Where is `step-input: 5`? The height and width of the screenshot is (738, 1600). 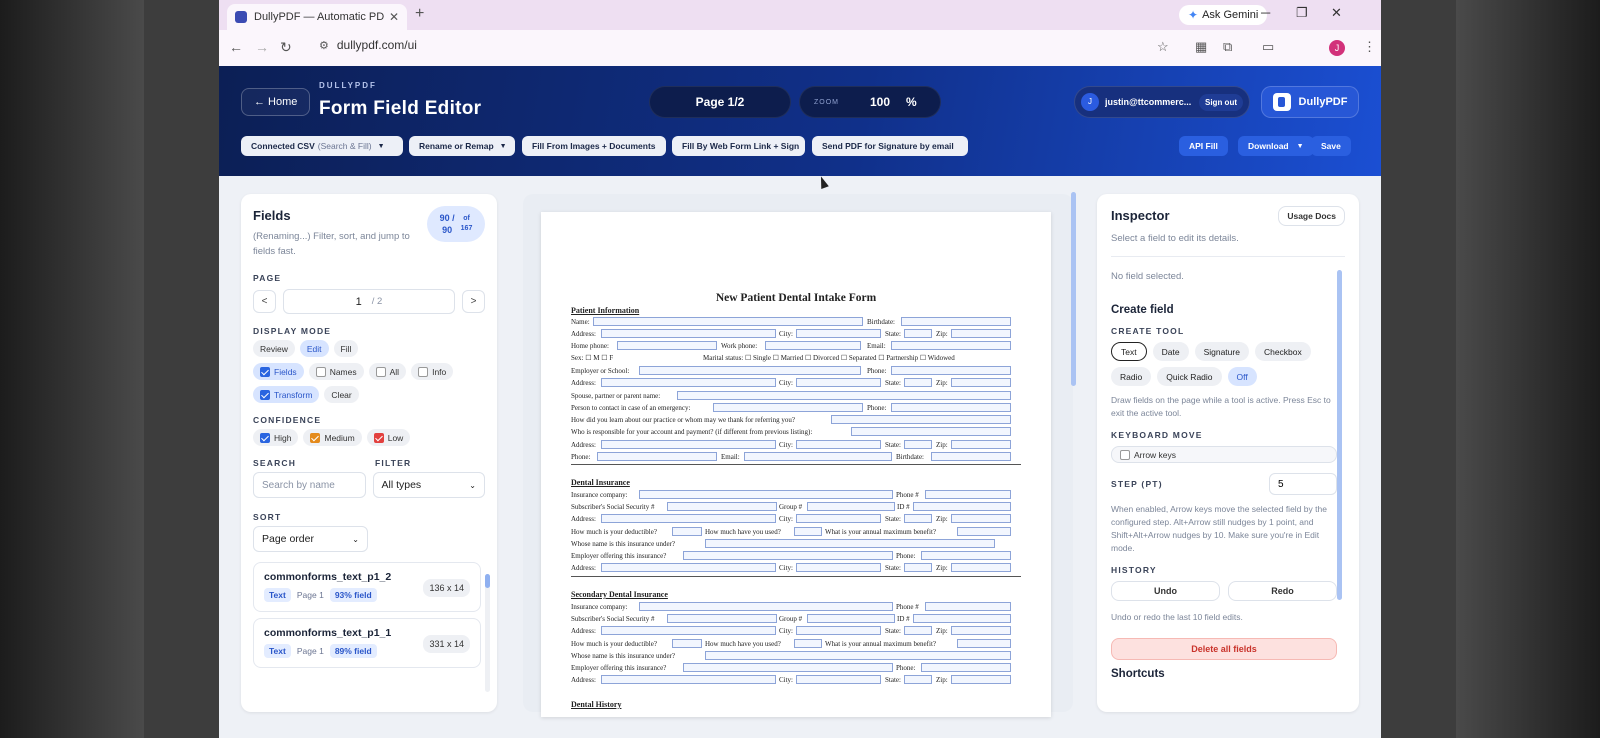
step-input: 5 is located at coordinates (1303, 484).